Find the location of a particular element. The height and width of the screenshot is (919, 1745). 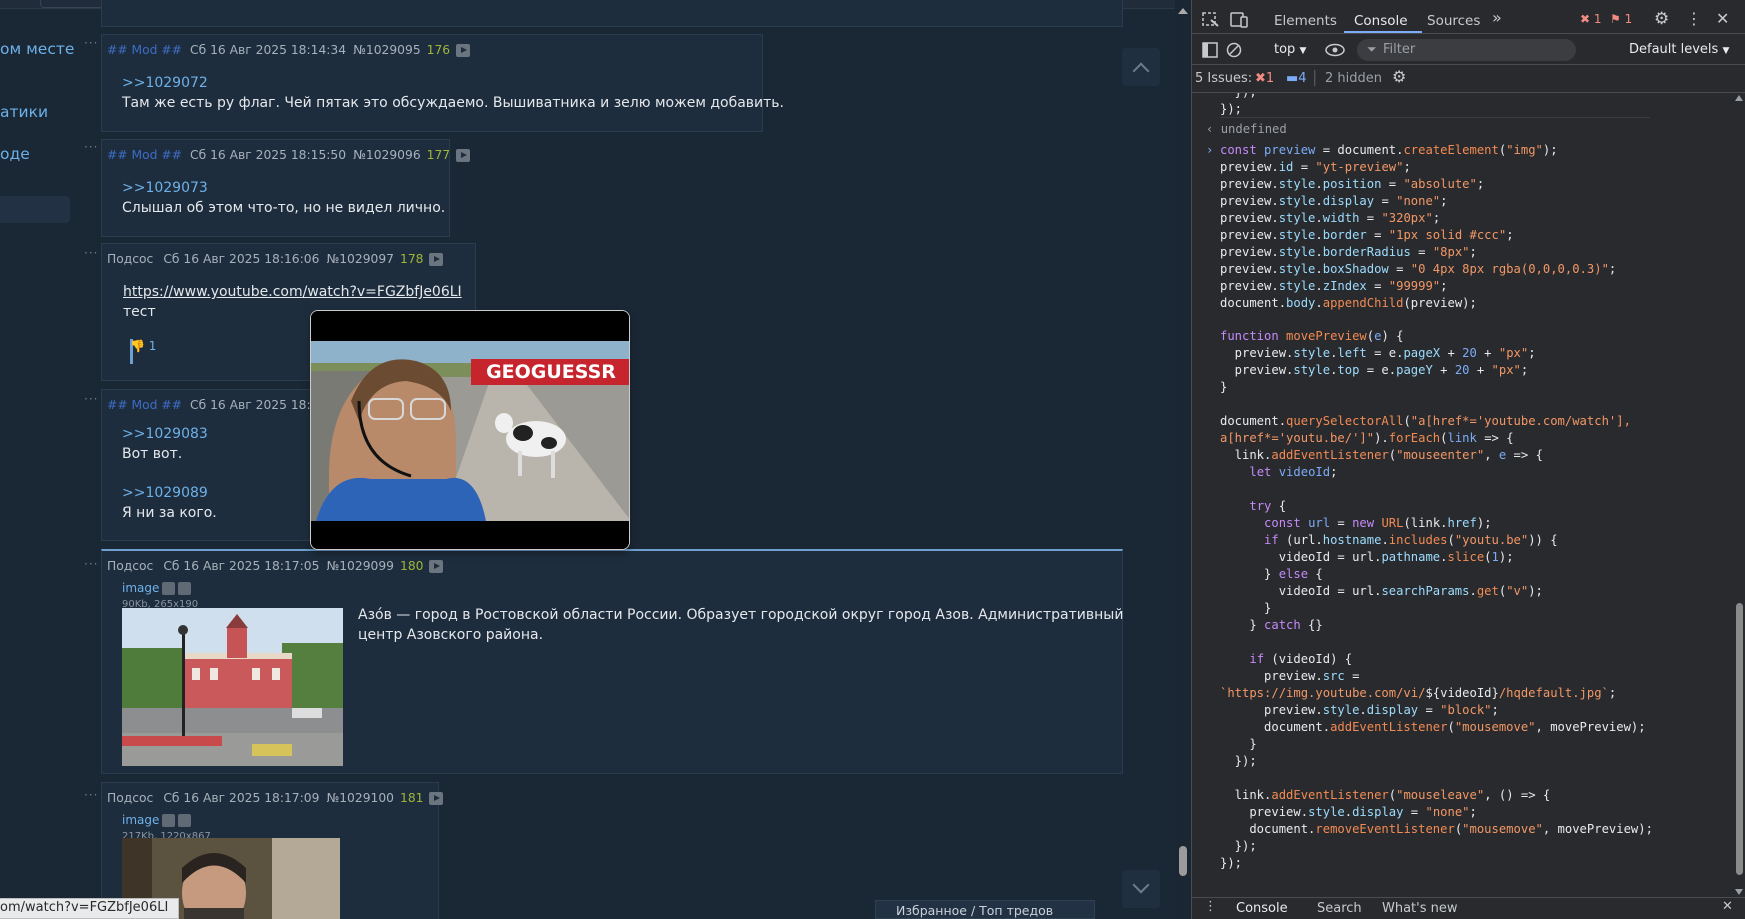

code-line: if (url.hostname.includes("youtu.be")) { is located at coordinates (1411, 540).